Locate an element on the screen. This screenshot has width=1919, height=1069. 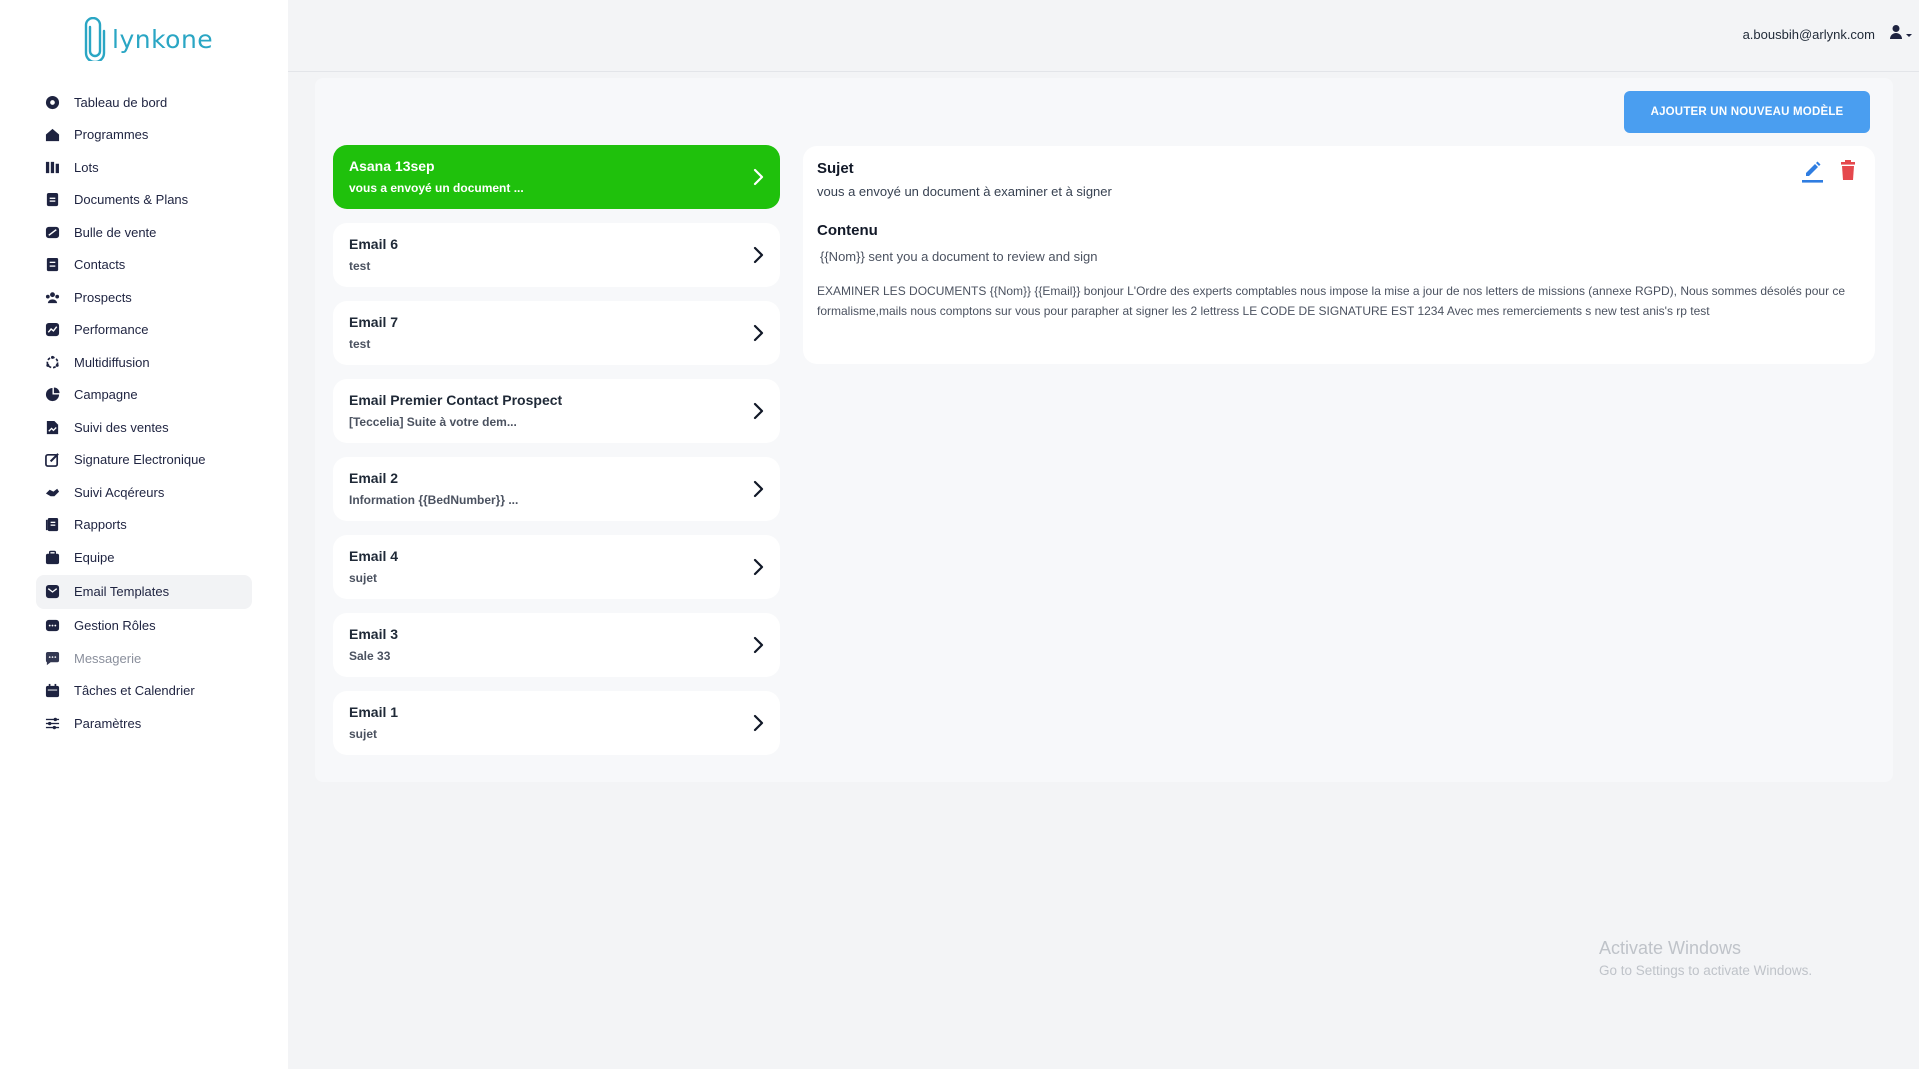
sidebar-item-label: Paramètres is located at coordinates (108, 723).